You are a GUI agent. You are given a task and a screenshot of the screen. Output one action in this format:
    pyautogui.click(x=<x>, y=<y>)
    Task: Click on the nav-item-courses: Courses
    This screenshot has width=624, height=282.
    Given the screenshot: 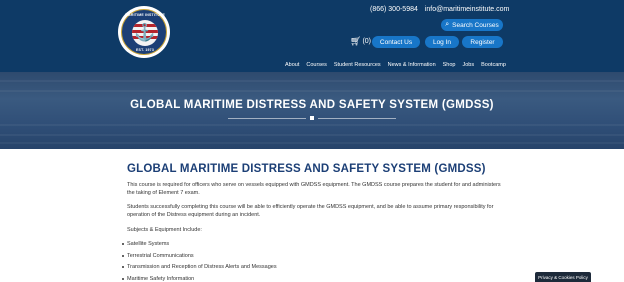 What is the action you would take?
    pyautogui.click(x=316, y=65)
    